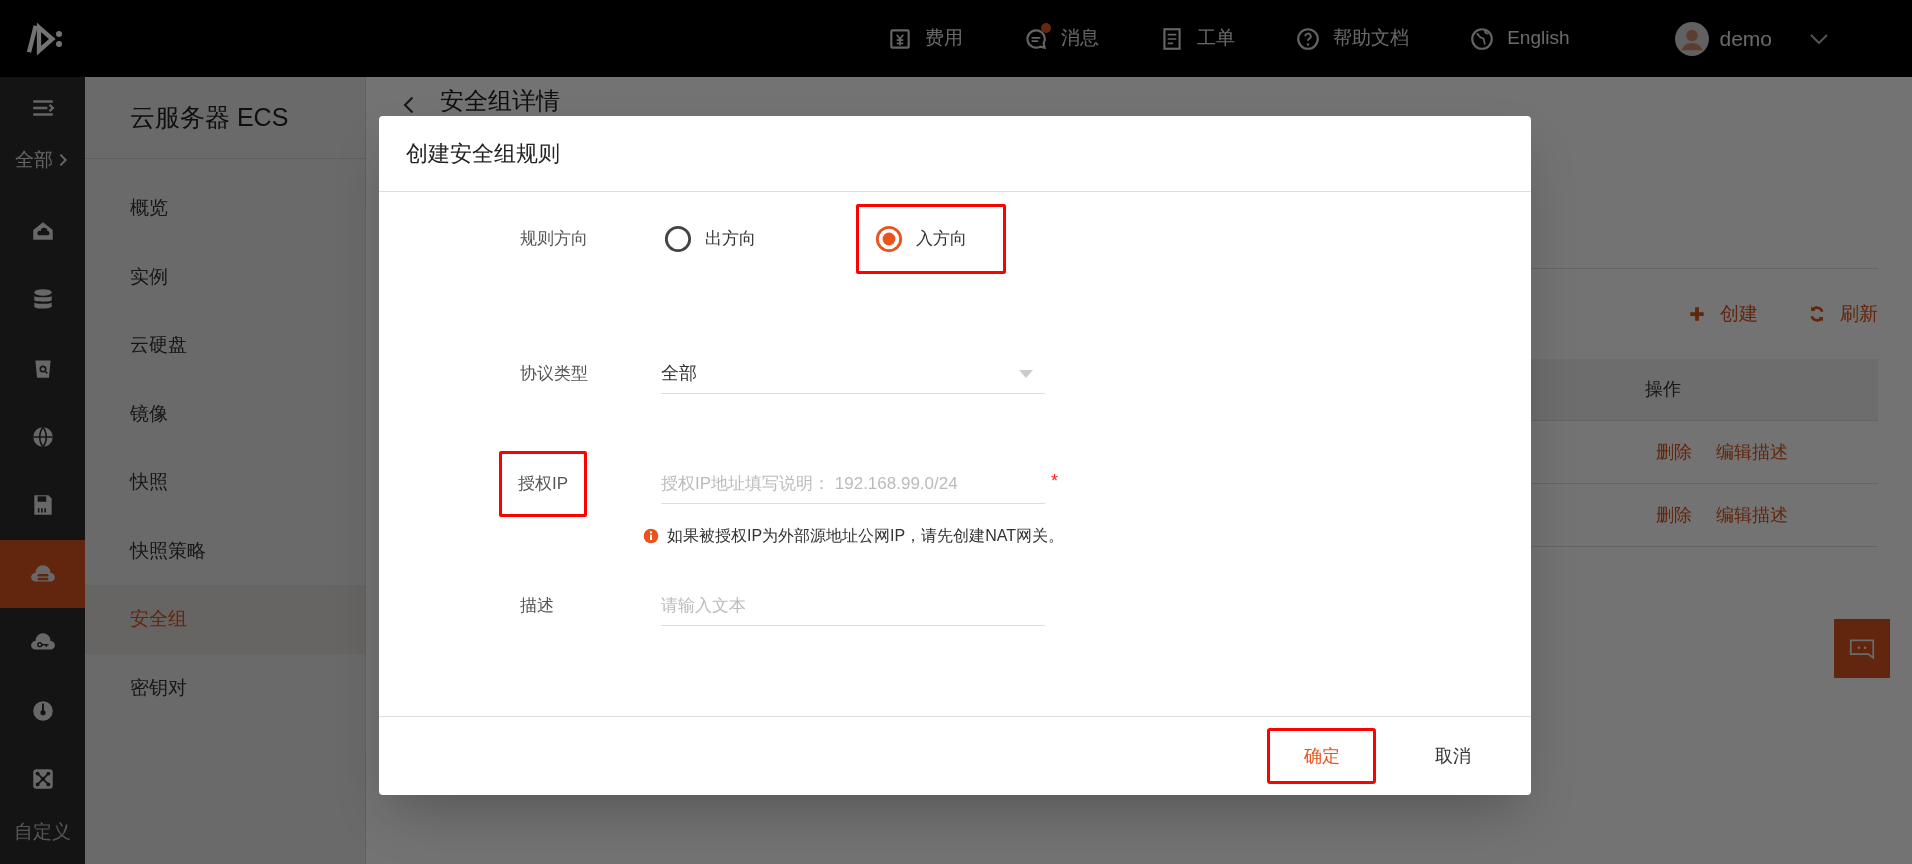 The image size is (1912, 864). What do you see at coordinates (931, 239) in the screenshot?
I see `radio-option: 入方向` at bounding box center [931, 239].